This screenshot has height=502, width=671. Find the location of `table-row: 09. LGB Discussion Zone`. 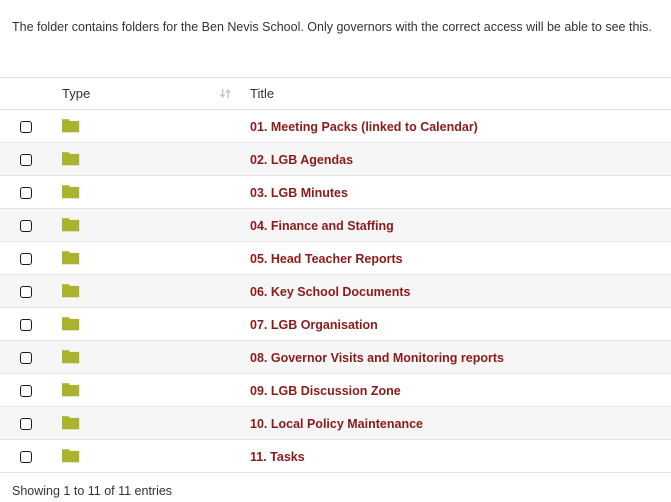

table-row: 09. LGB Discussion Zone is located at coordinates (335, 390).